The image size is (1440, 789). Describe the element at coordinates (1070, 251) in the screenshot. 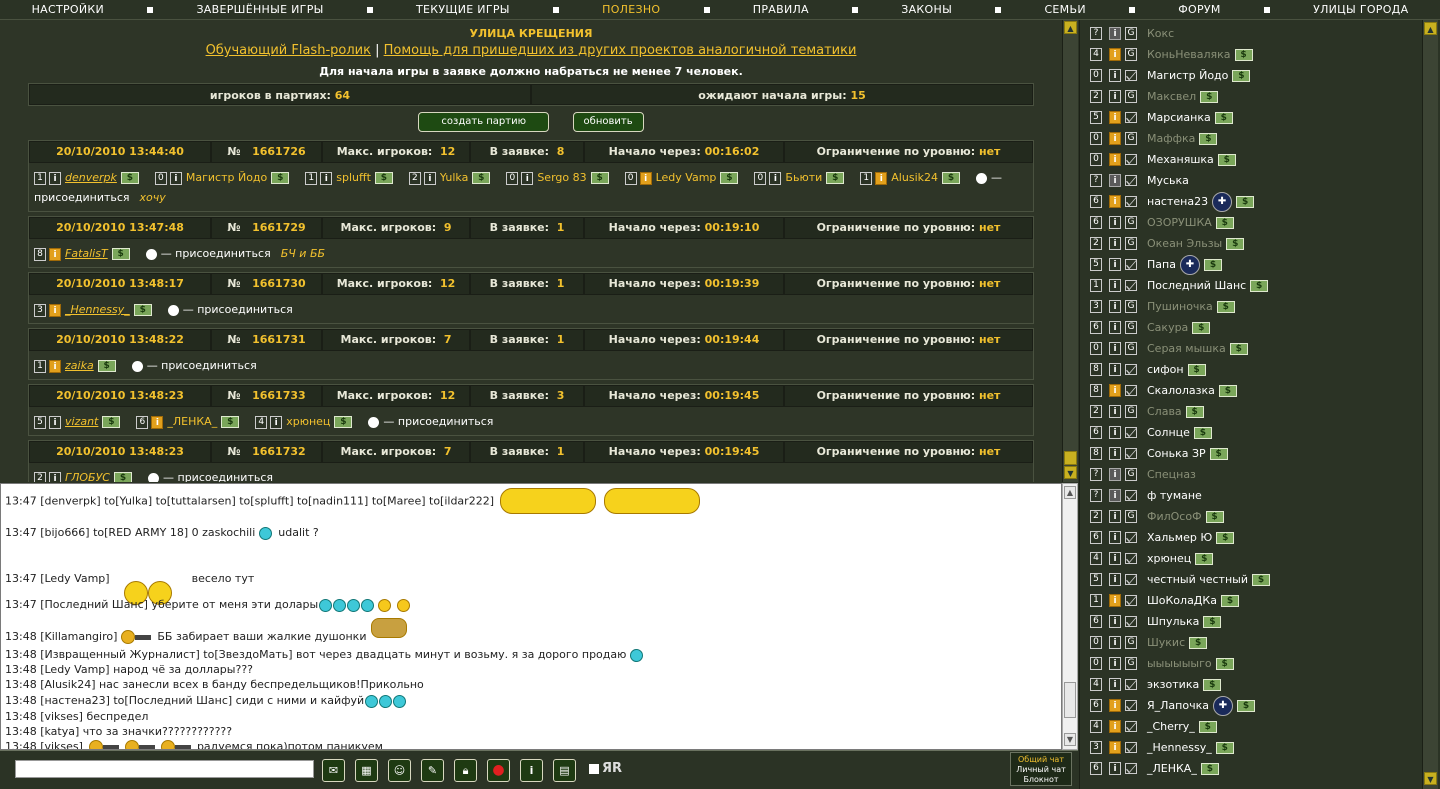

I see `games-scrollbar: ▲ ▼` at that location.